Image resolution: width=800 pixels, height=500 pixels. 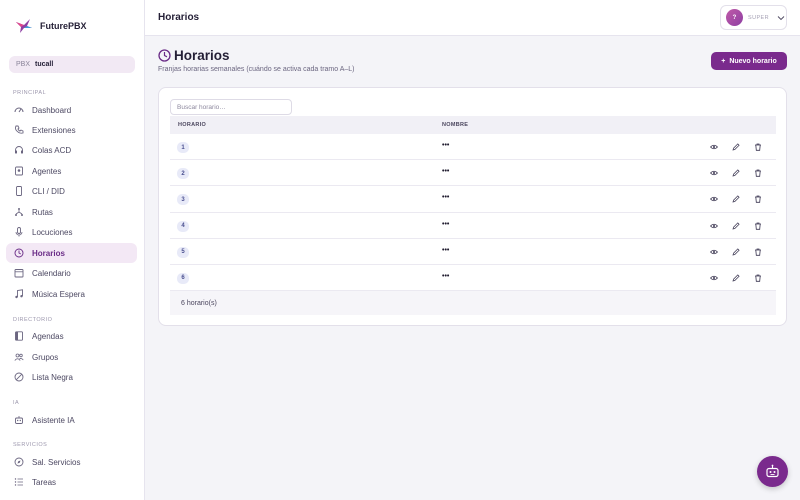 What do you see at coordinates (71, 336) in the screenshot?
I see `sidebar-item-agendas: Agendas` at bounding box center [71, 336].